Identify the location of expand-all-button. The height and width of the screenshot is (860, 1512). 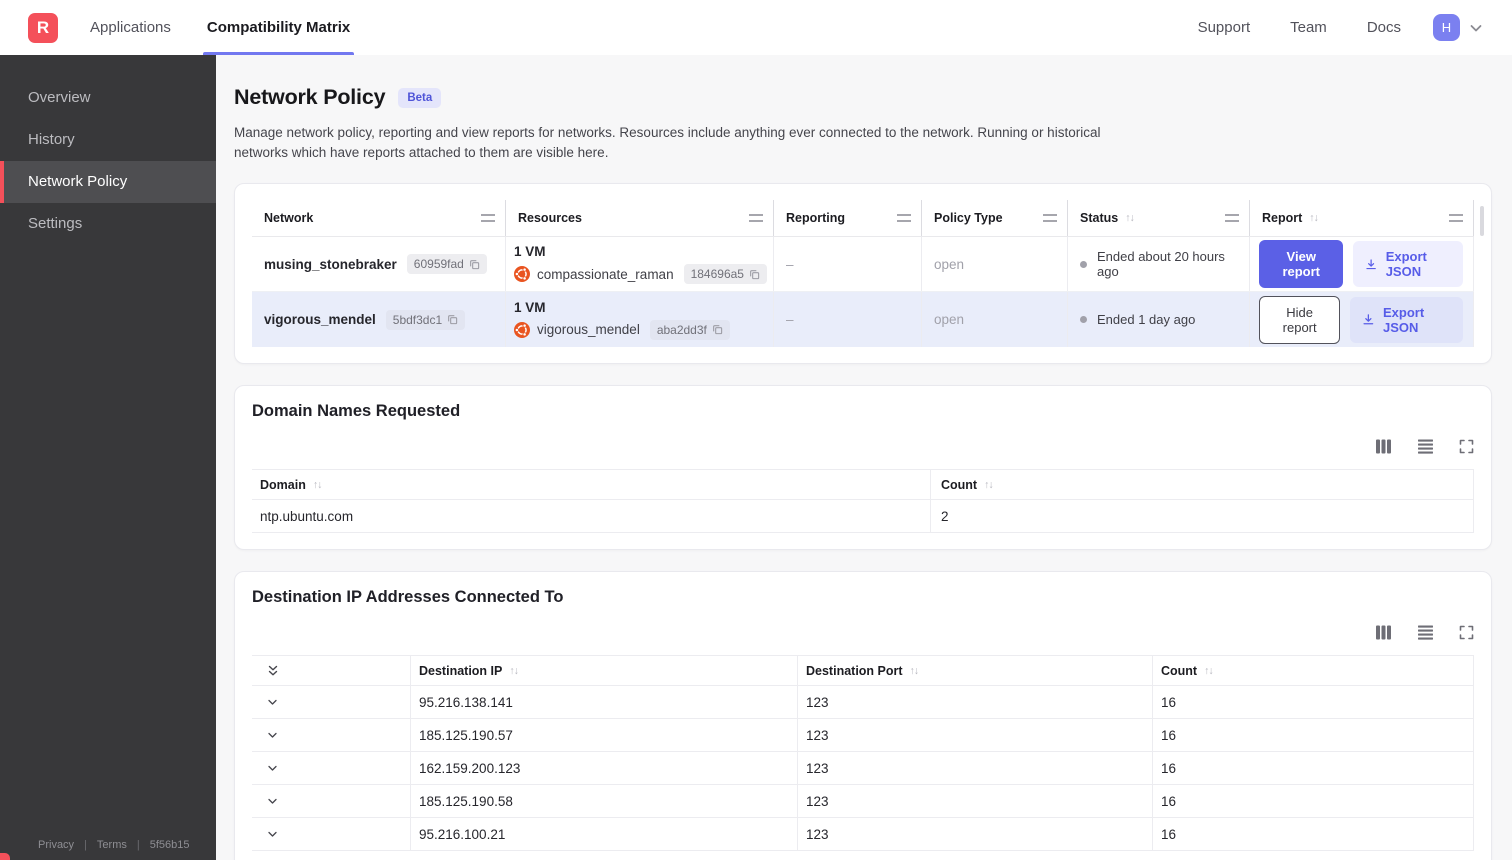
(331, 670).